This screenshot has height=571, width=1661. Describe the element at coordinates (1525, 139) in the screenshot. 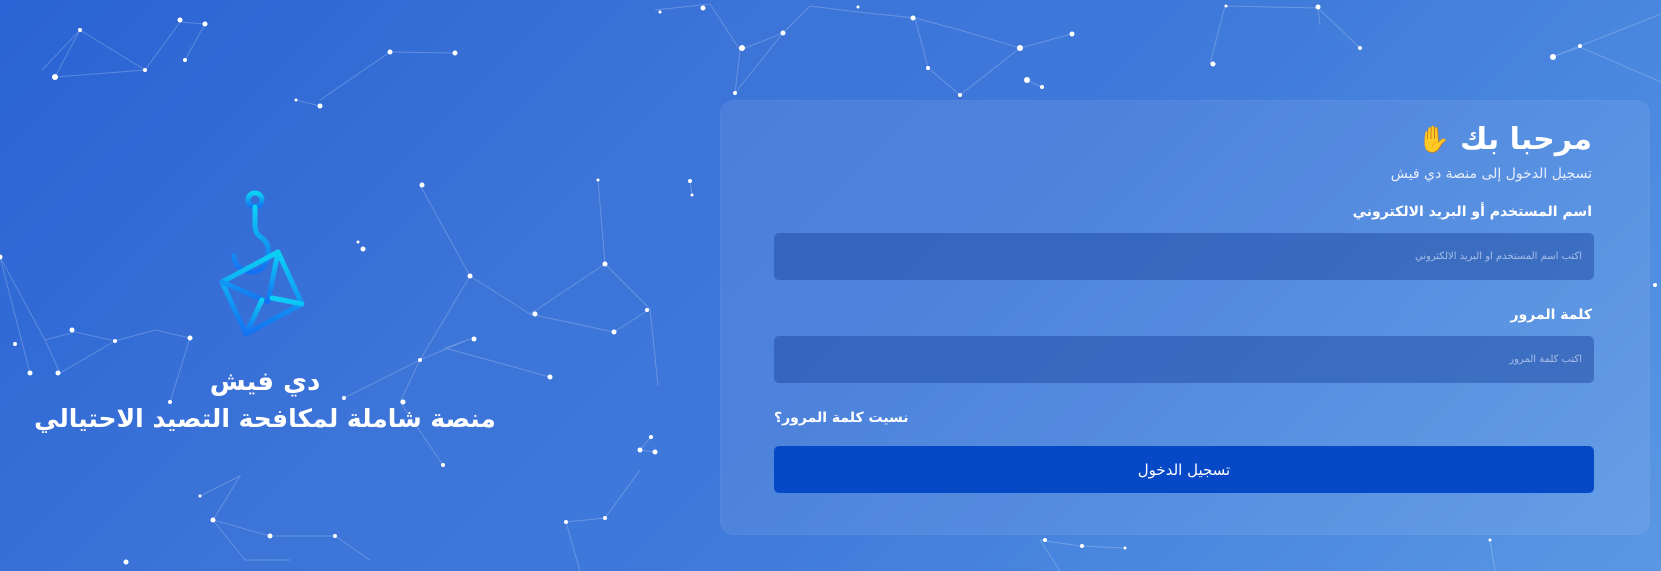

I see `welcome-text: مرحبا بك` at that location.